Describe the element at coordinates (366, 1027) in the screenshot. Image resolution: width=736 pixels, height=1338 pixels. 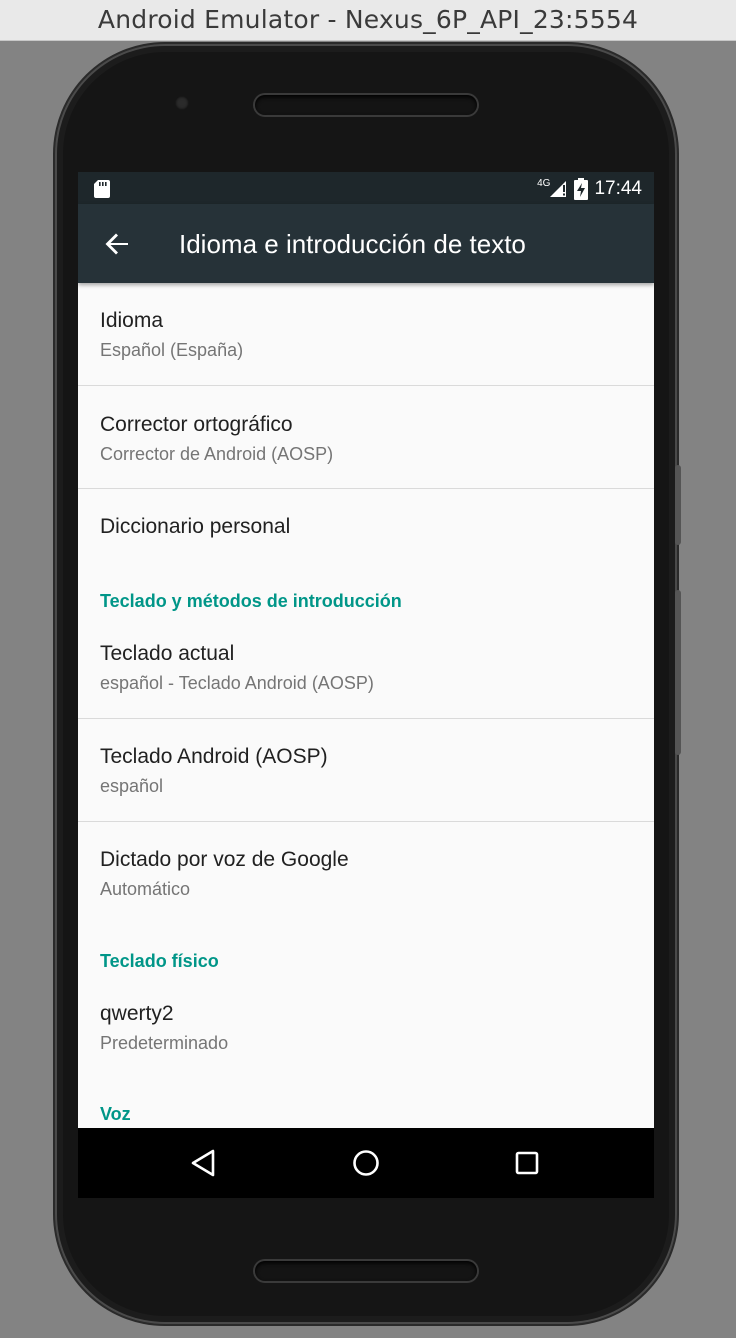
I see `list-item-qwerty2: qwerty2 Predeterminado` at that location.